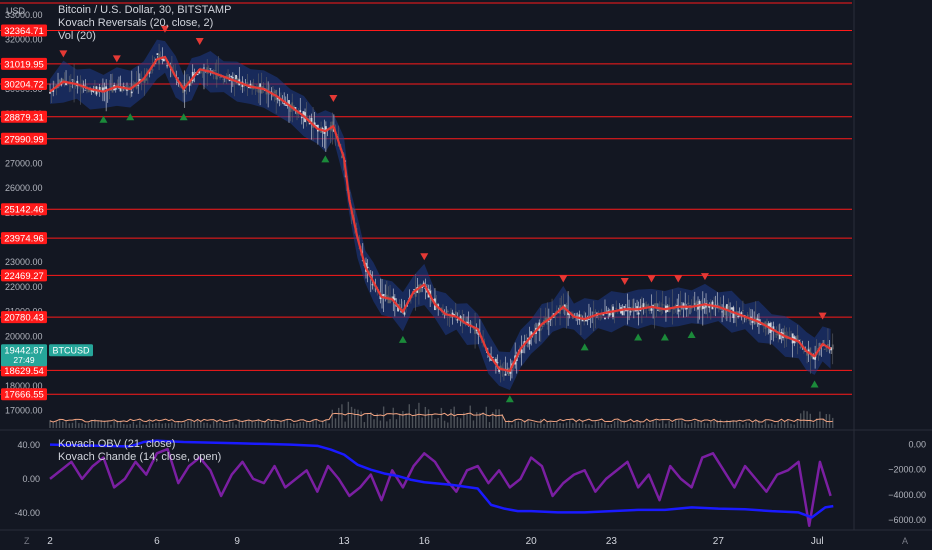  What do you see at coordinates (24, 411) in the screenshot?
I see `price-tick-label: 17000.00` at bounding box center [24, 411].